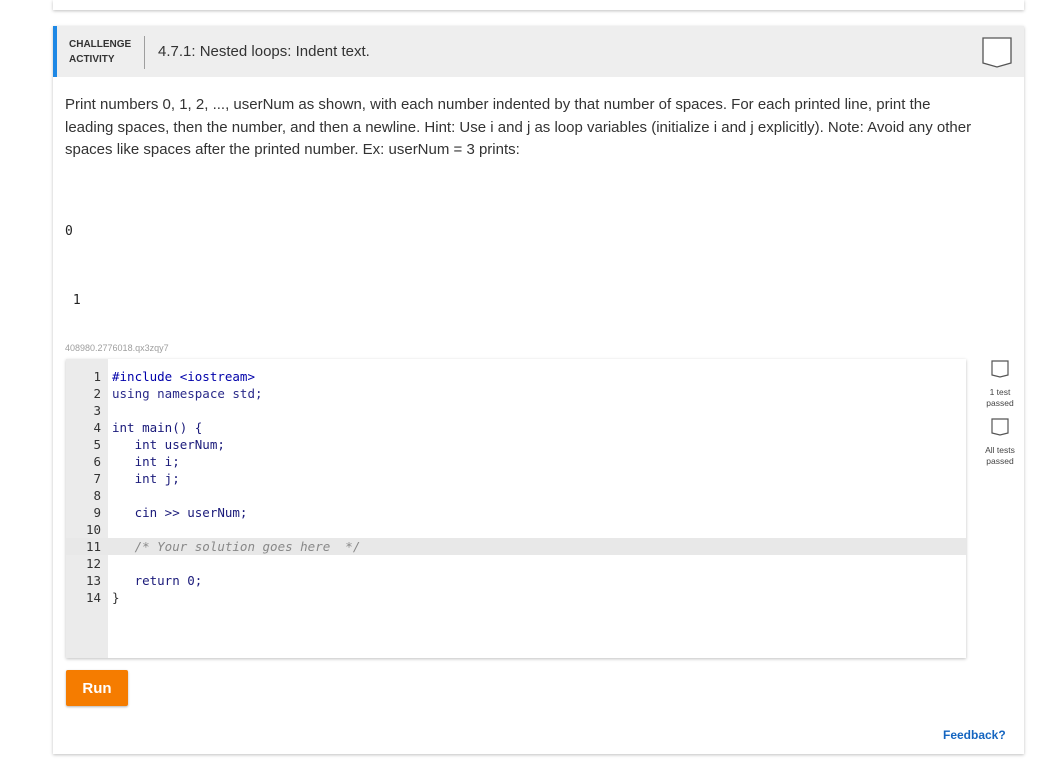 The image size is (1042, 766). I want to click on line-number: 8, so click(97, 495).